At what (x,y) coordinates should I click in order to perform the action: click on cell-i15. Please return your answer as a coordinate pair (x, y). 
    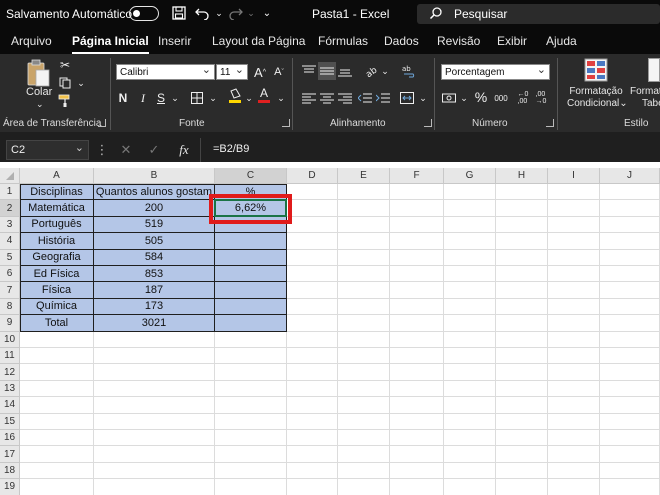
    Looking at the image, I should click on (574, 421).